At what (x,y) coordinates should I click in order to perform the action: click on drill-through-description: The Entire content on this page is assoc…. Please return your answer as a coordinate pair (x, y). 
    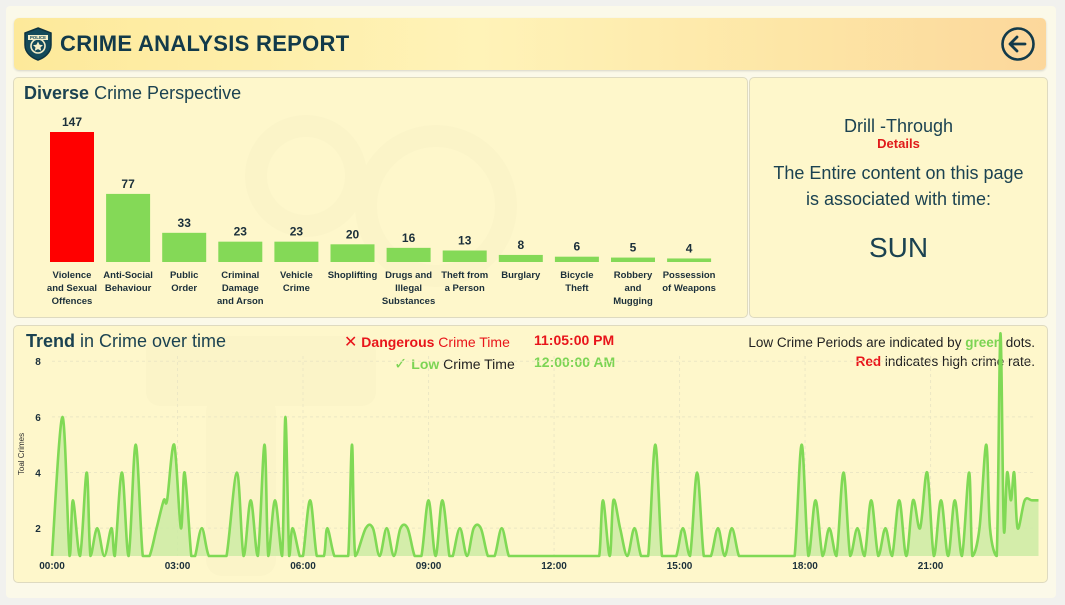
    Looking at the image, I should click on (898, 186).